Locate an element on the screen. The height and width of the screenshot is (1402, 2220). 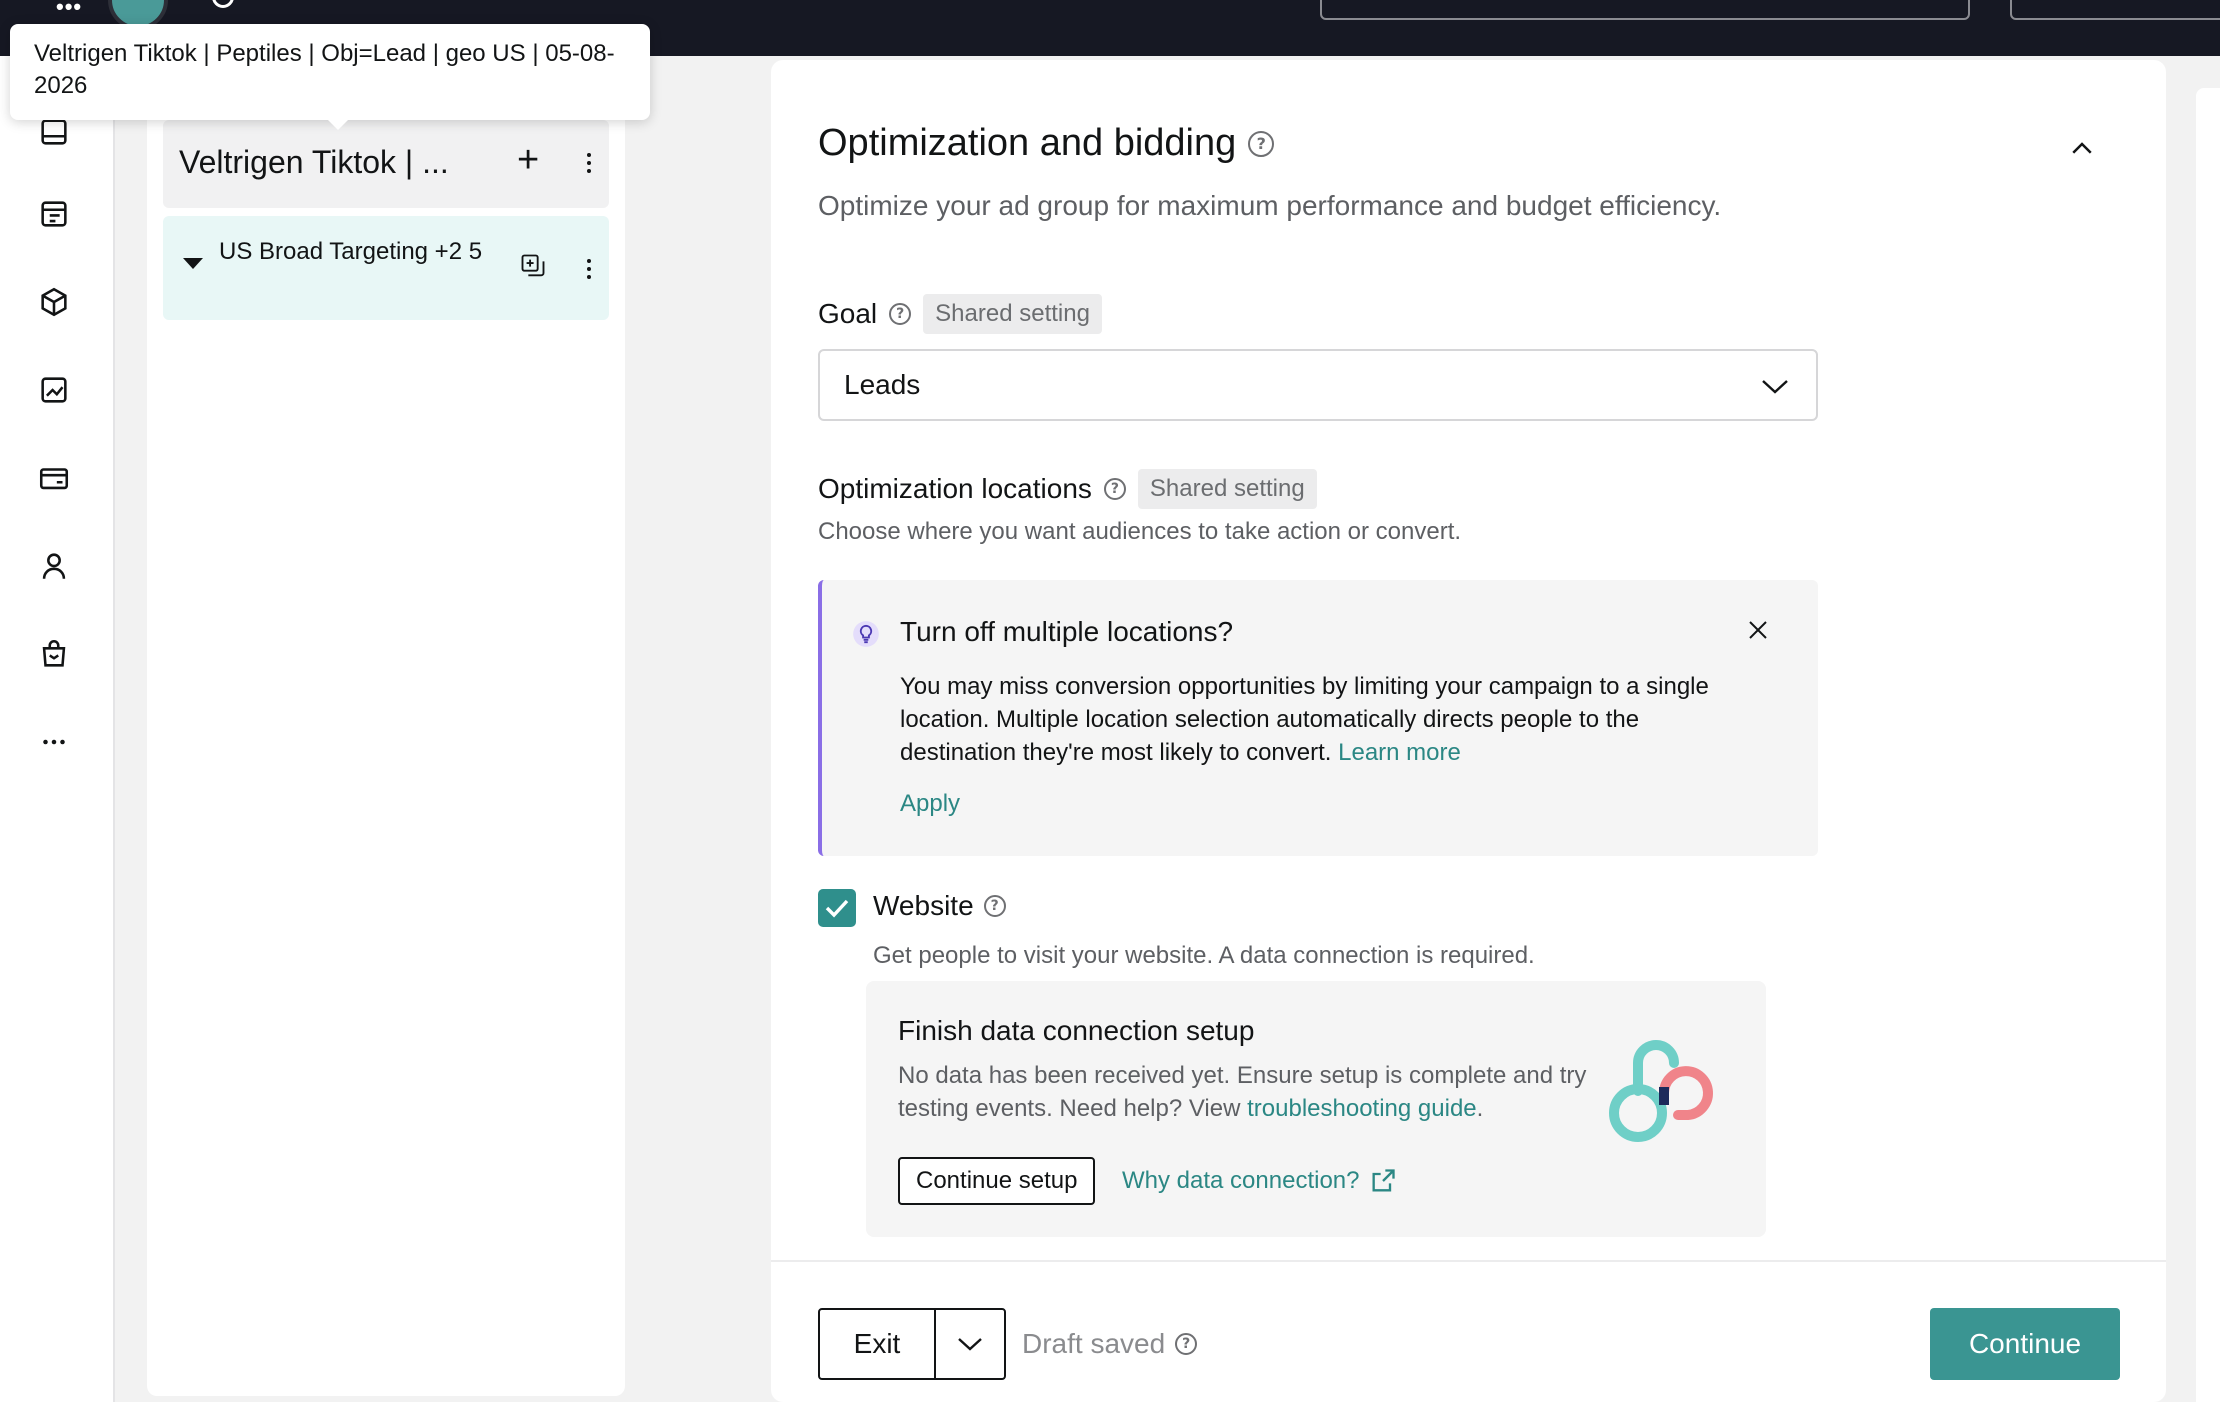
duplicate-icon is located at coordinates (533, 266).